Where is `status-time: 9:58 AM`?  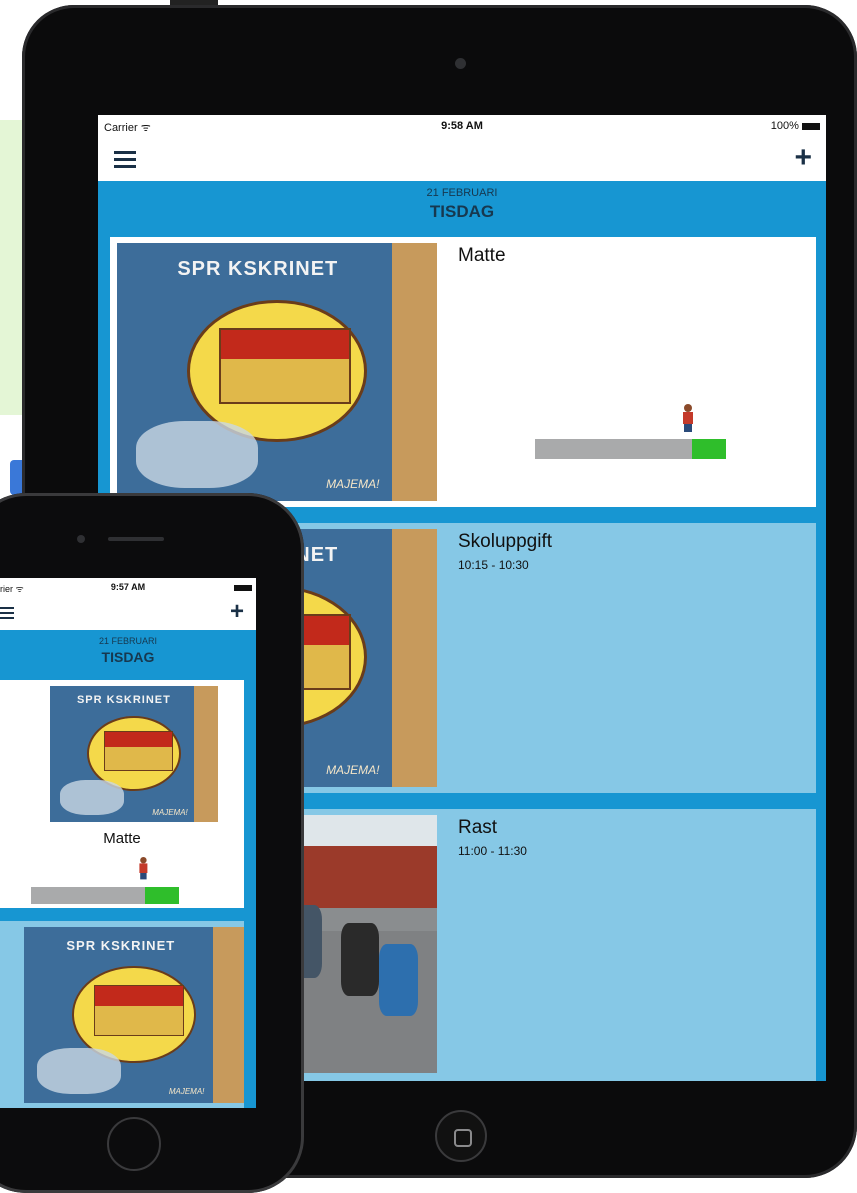 status-time: 9:58 AM is located at coordinates (462, 126).